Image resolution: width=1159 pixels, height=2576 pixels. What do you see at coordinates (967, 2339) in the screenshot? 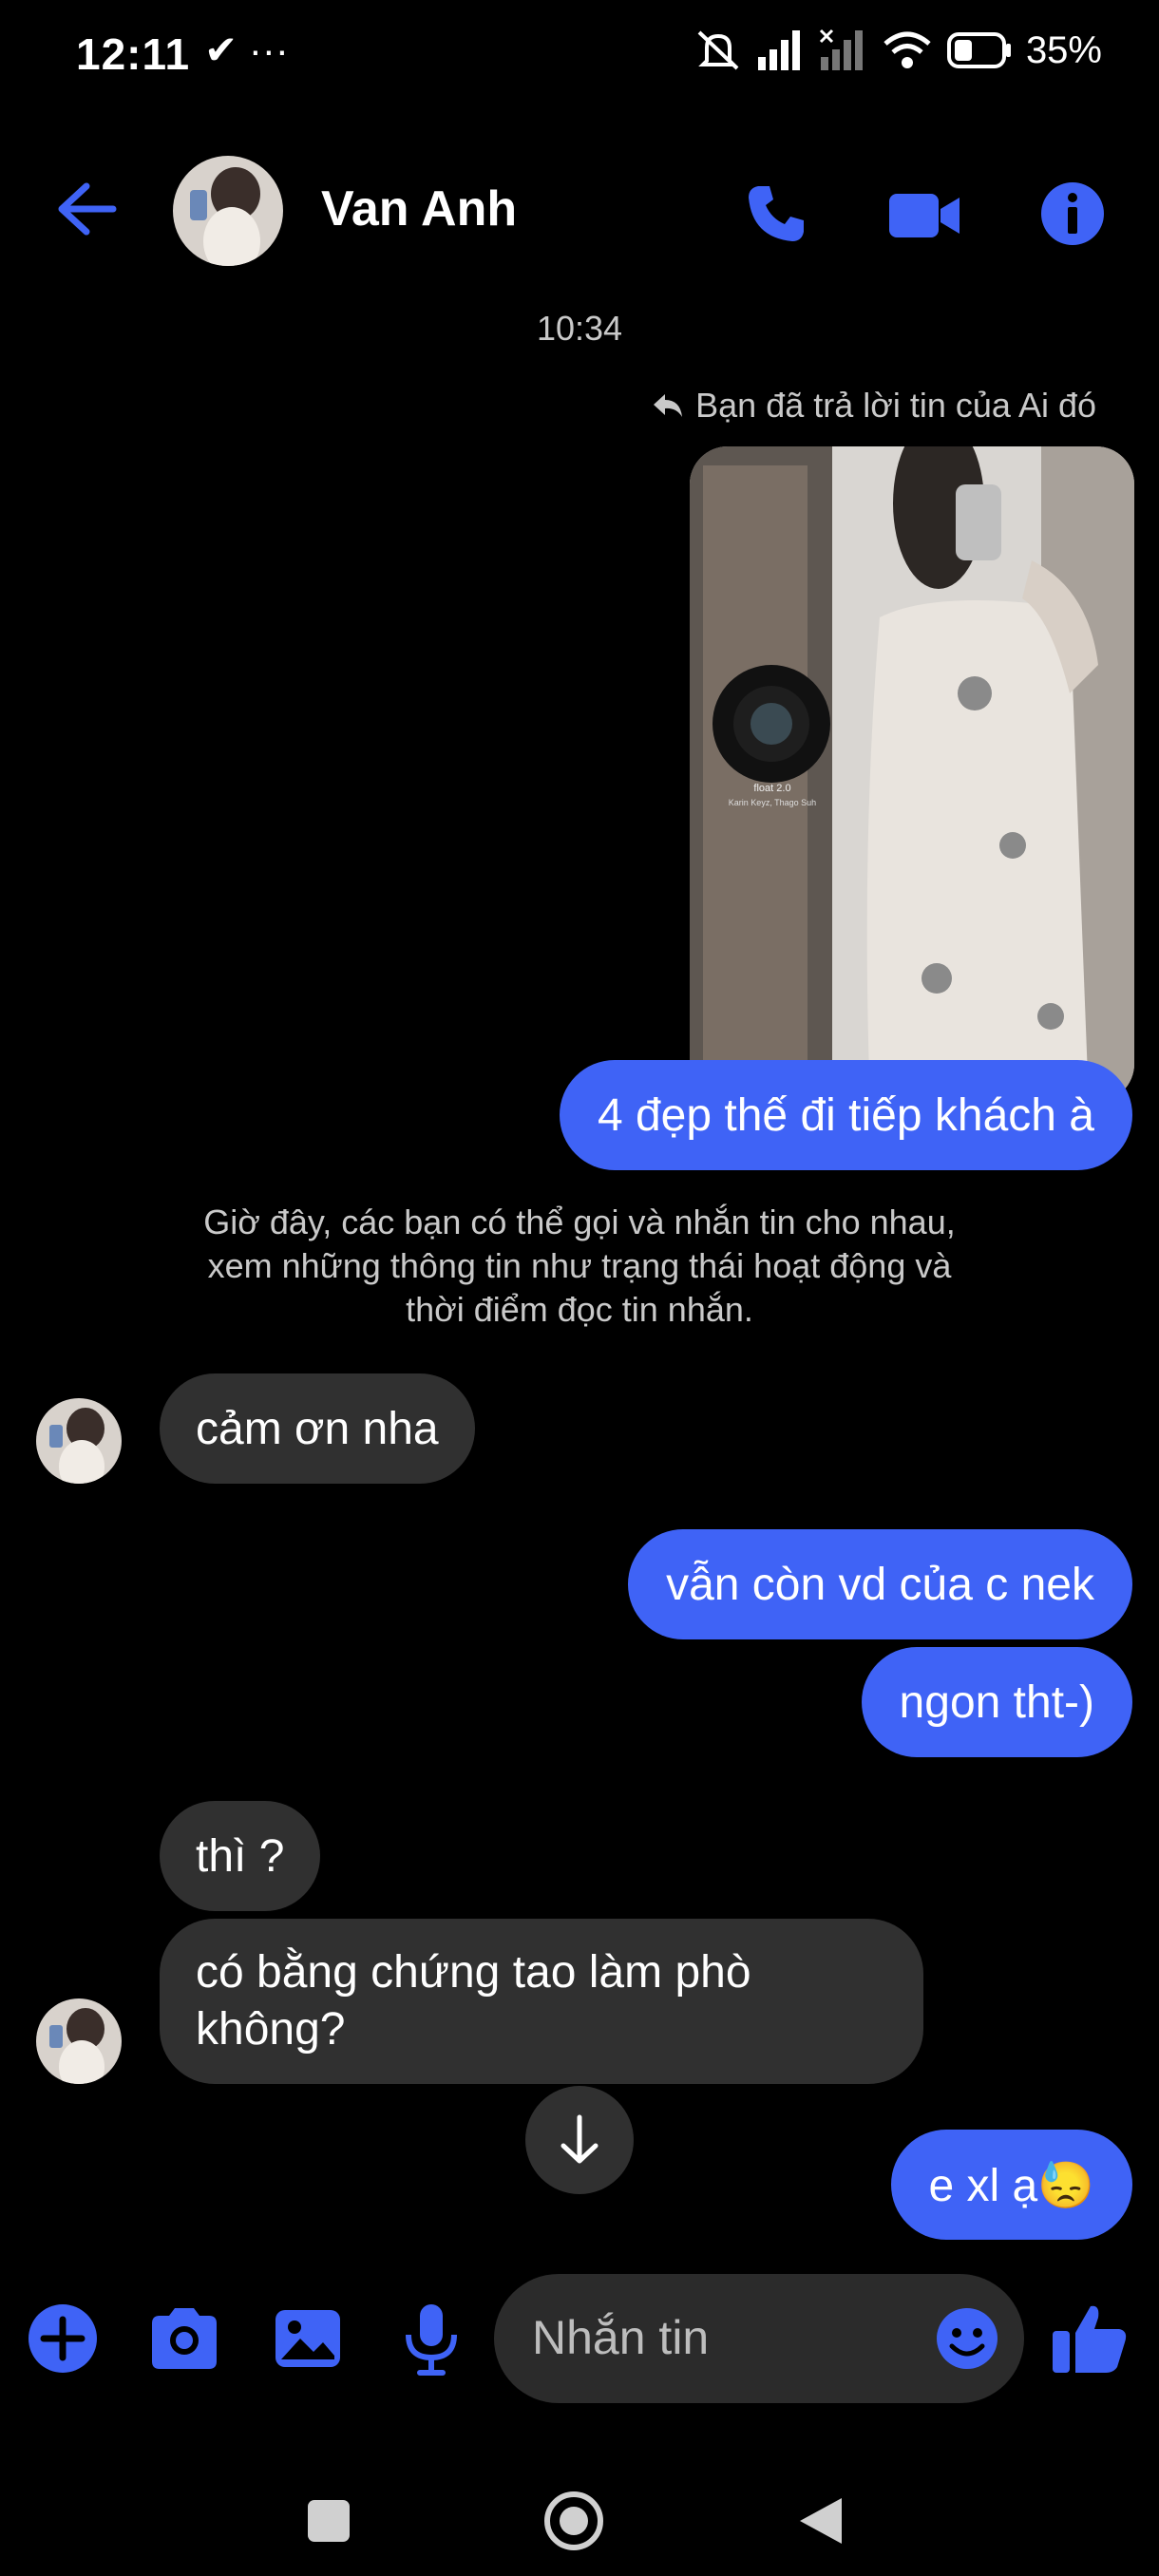
I see `emoji-icon` at bounding box center [967, 2339].